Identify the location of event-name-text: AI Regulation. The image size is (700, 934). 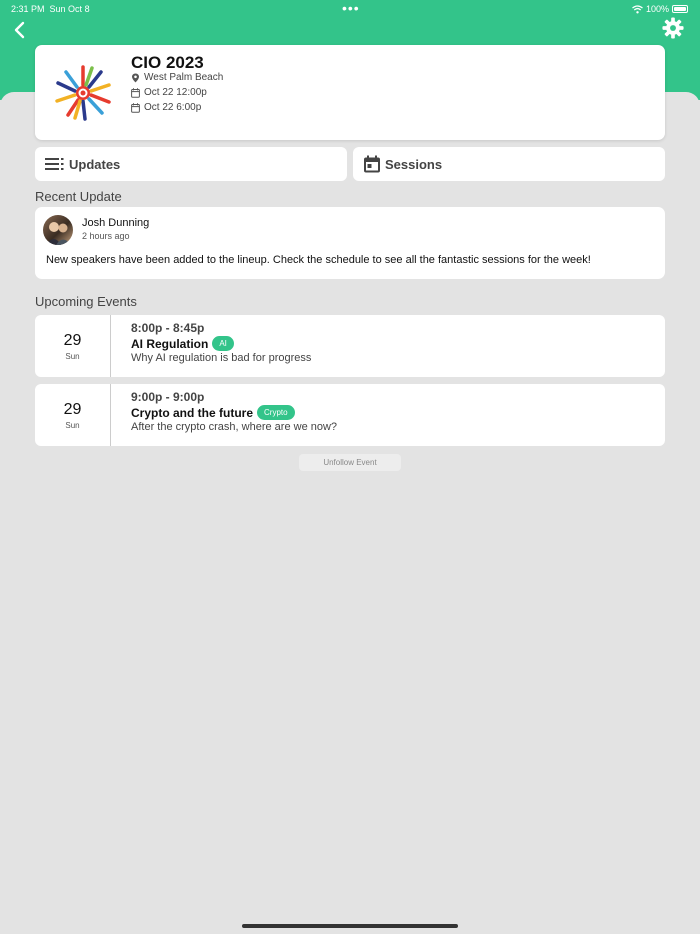
(170, 343).